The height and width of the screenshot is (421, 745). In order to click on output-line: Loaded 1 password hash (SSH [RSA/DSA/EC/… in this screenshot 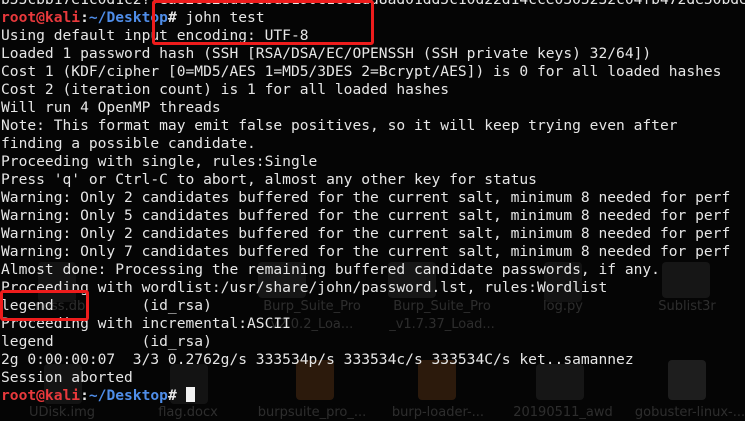, I will do `click(326, 53)`.